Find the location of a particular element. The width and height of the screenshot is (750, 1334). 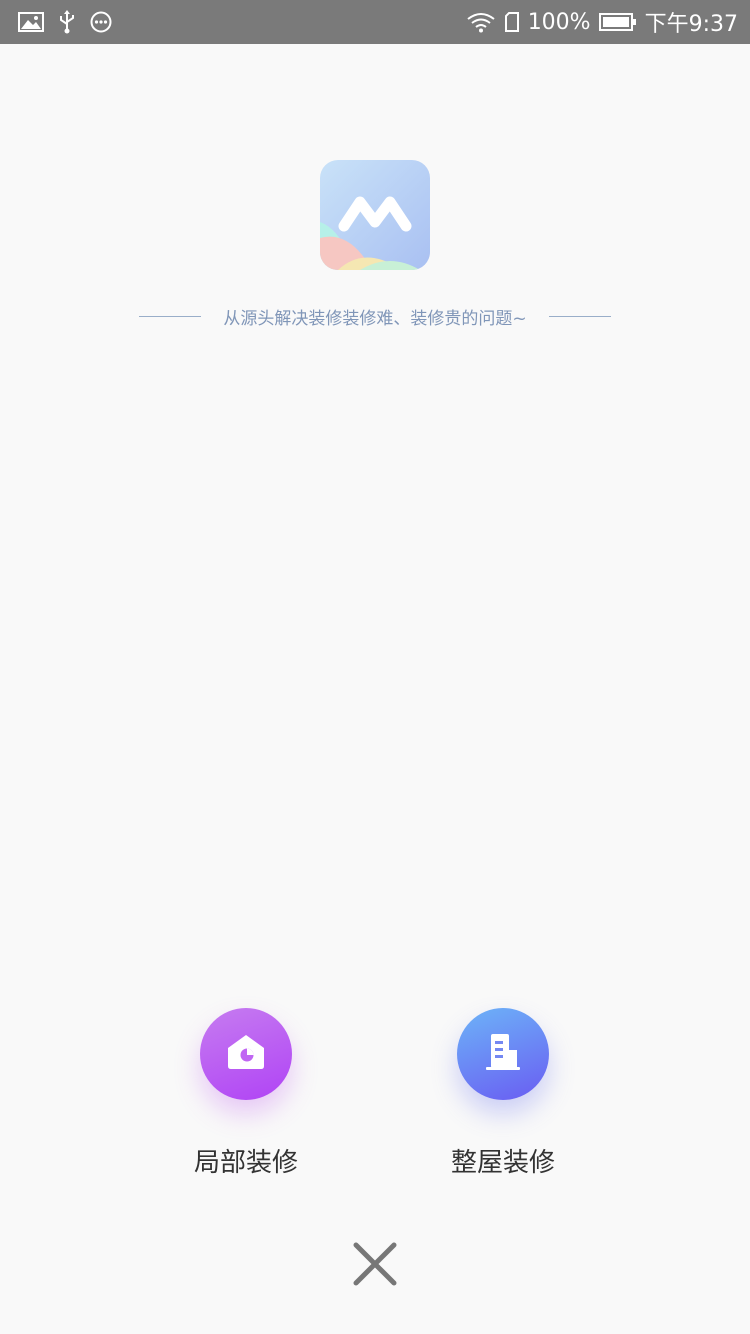

close-icon is located at coordinates (375, 1266).